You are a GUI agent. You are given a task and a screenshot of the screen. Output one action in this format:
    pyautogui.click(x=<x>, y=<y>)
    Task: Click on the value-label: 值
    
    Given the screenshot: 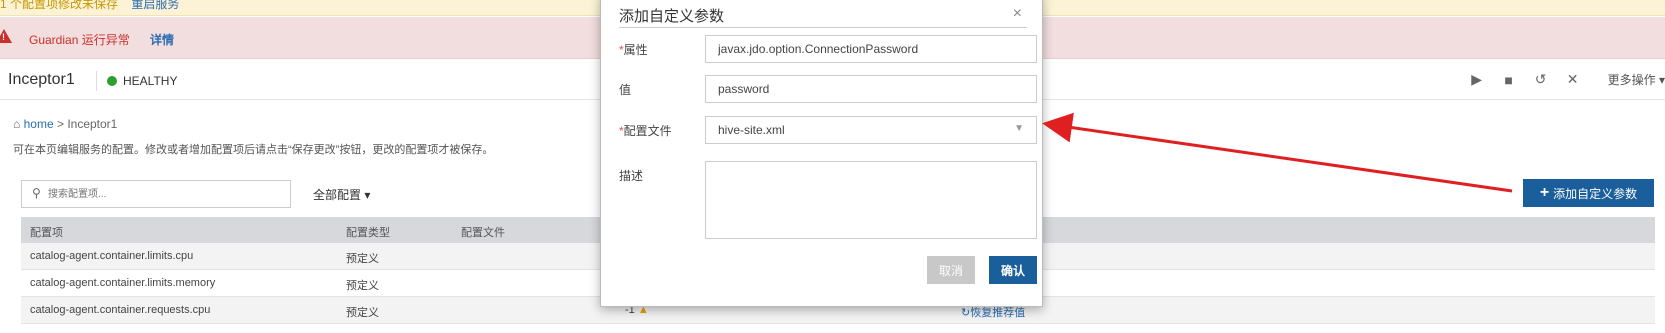 What is the action you would take?
    pyautogui.click(x=625, y=90)
    